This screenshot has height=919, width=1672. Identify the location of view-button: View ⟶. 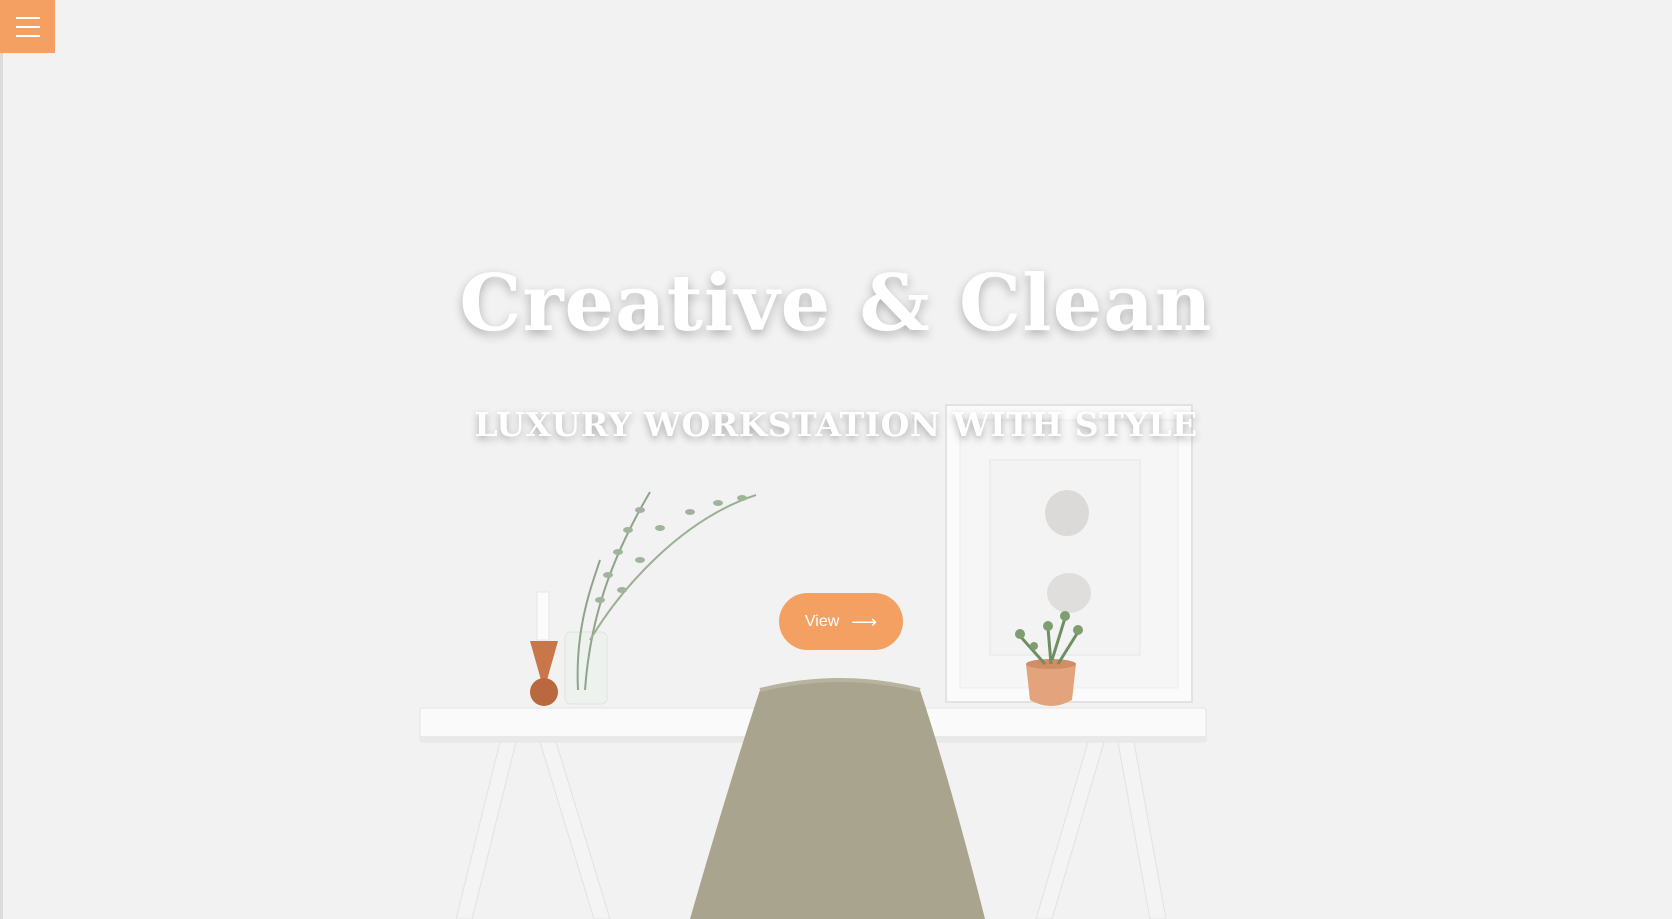
(841, 621).